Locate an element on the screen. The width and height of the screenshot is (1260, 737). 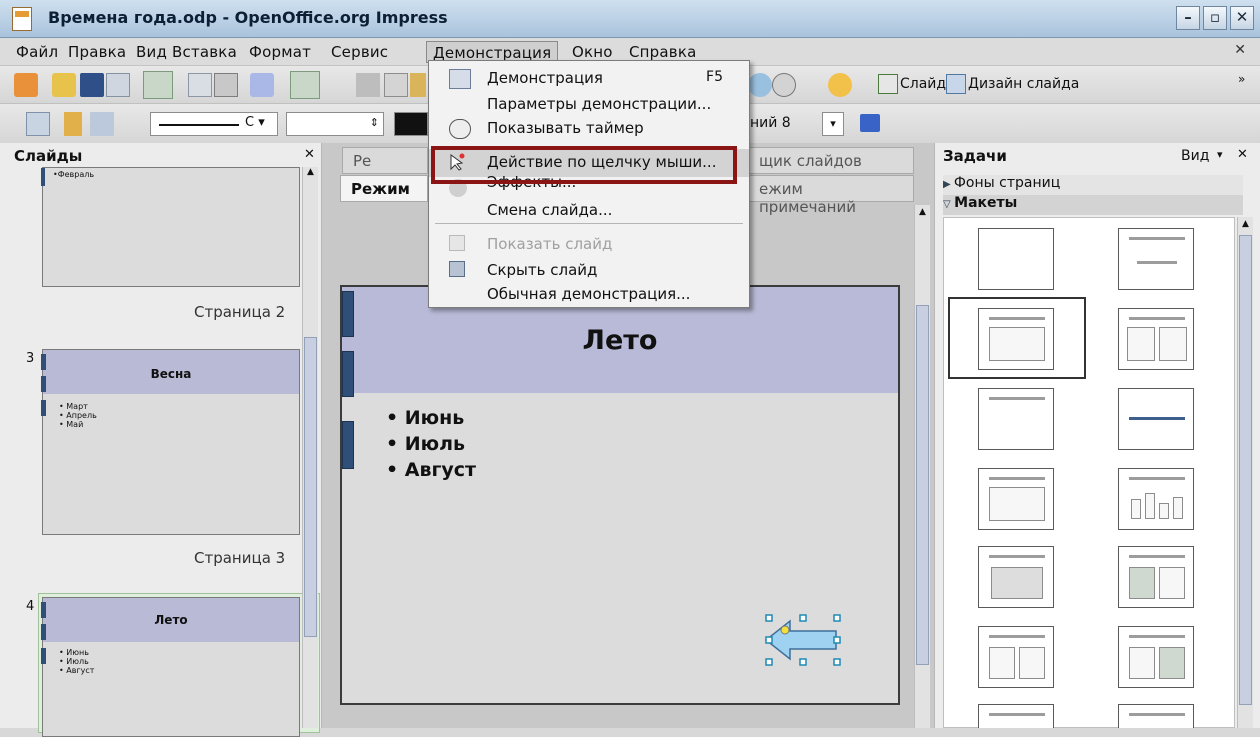
email-icon is located at coordinates (118, 85).